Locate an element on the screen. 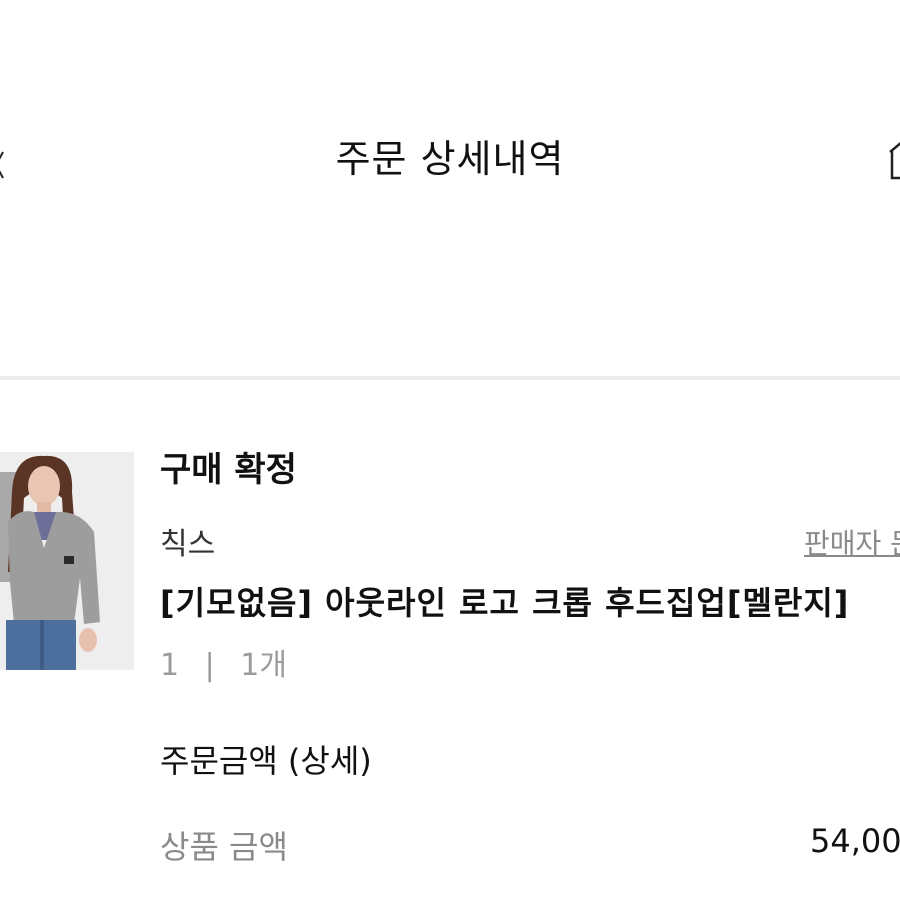 This screenshot has width=900, height=900. home-icon is located at coordinates (894, 160).